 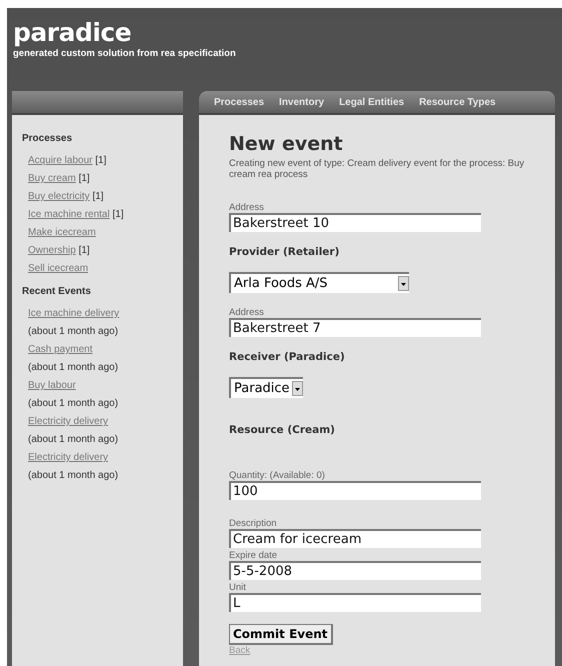 What do you see at coordinates (59, 196) in the screenshot?
I see `process-link: Buy electricity` at bounding box center [59, 196].